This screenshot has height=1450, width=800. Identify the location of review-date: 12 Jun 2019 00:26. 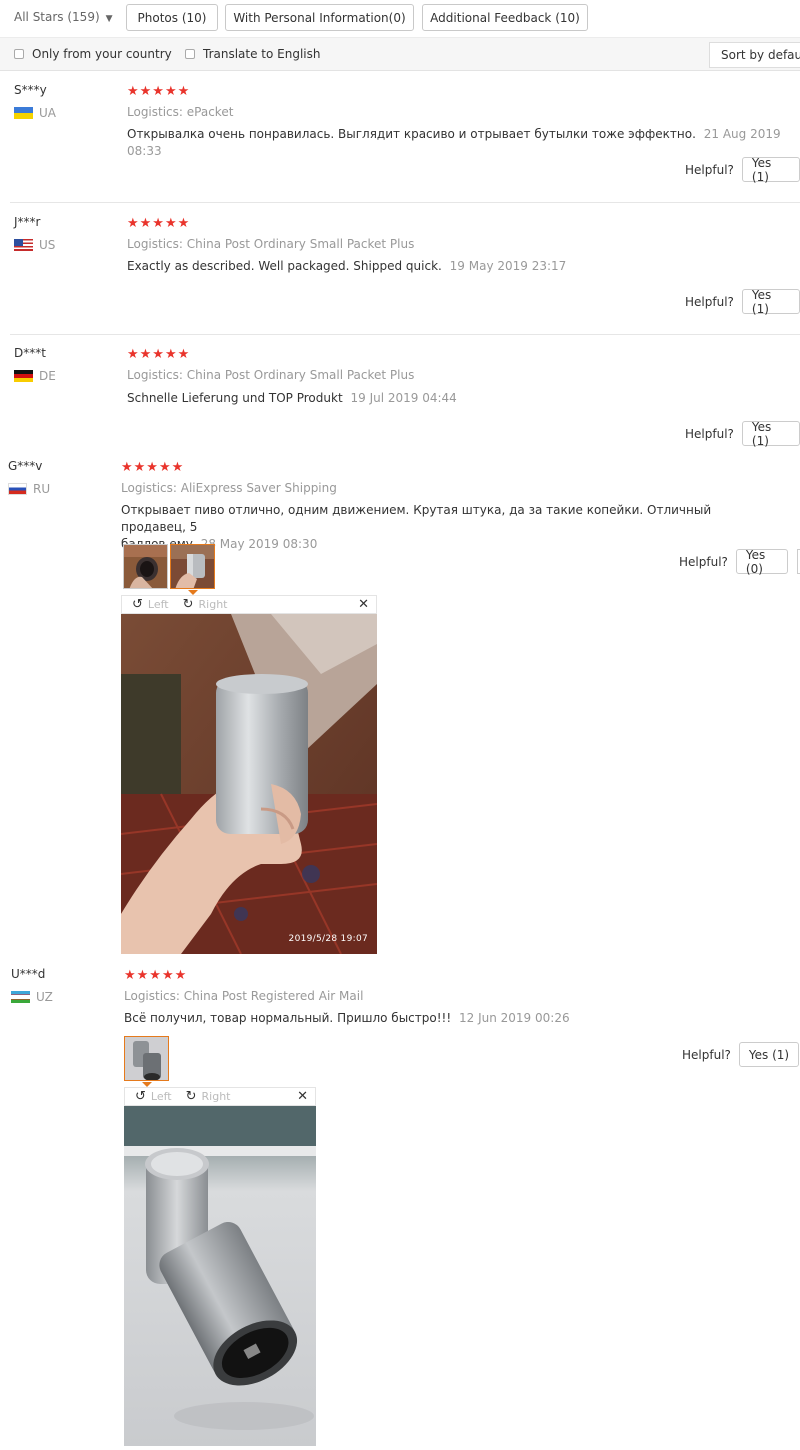
(514, 1018).